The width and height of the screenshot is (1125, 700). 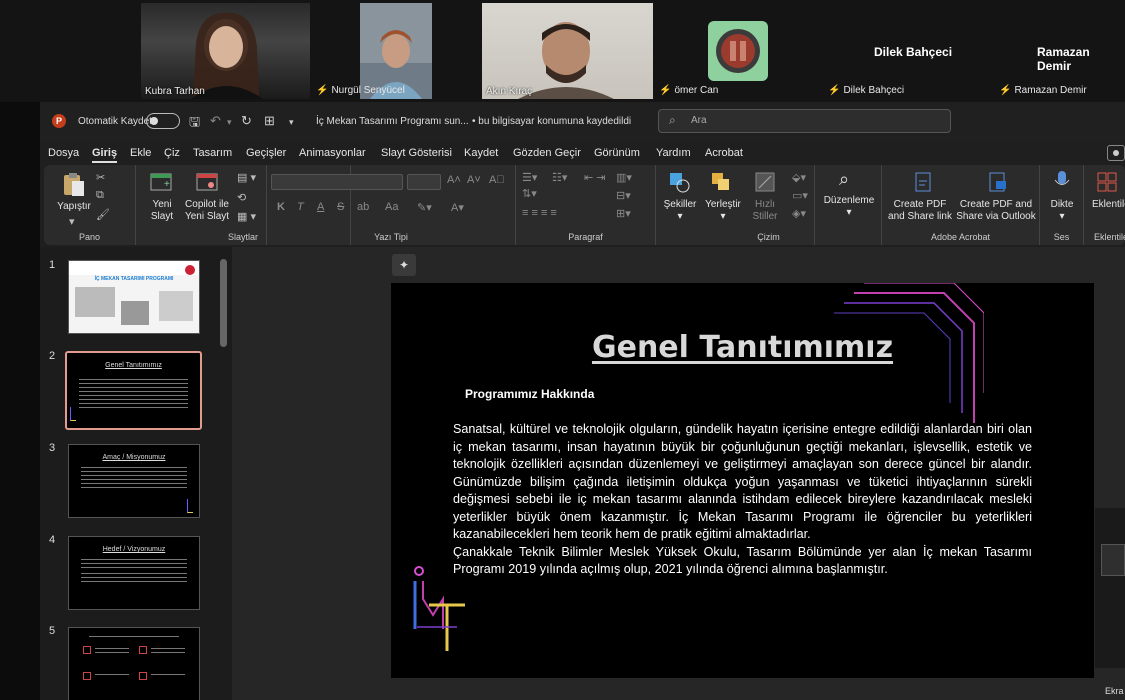 What do you see at coordinates (246, 177) in the screenshot?
I see `layout-icon: ▤ ▾` at bounding box center [246, 177].